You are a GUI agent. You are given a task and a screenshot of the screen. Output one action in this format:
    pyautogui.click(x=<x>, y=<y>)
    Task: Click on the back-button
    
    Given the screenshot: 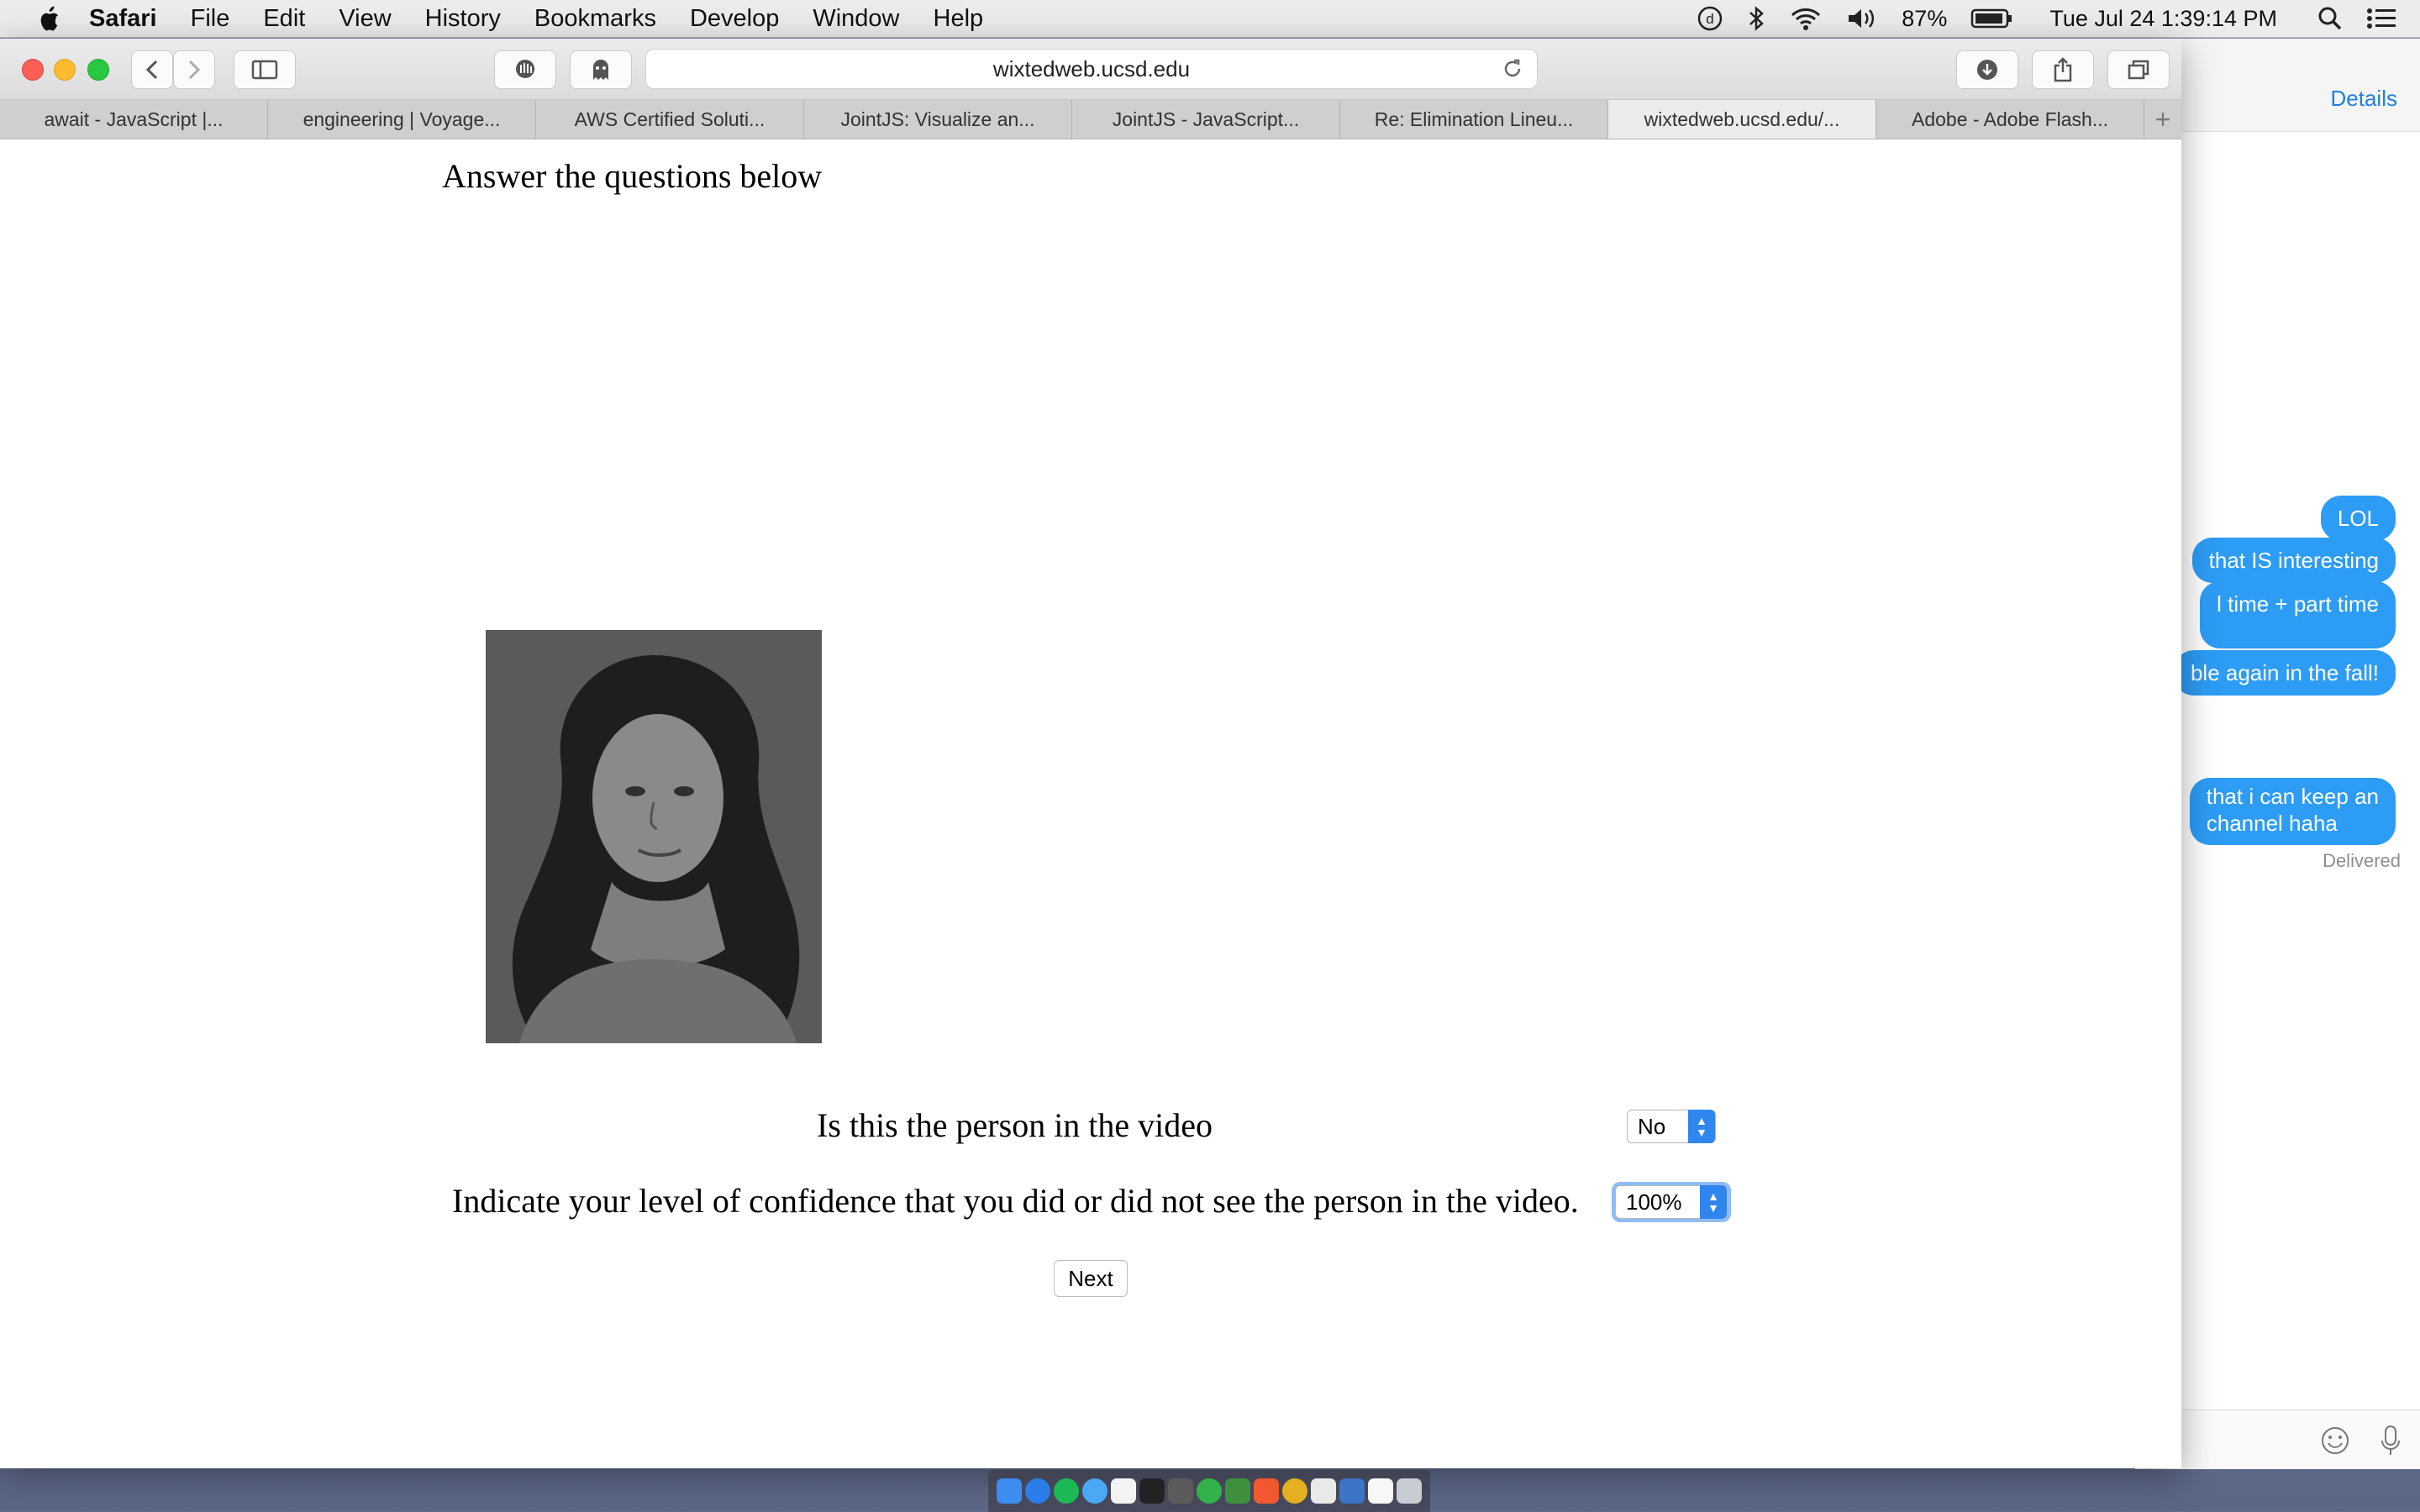 What is the action you would take?
    pyautogui.click(x=152, y=69)
    